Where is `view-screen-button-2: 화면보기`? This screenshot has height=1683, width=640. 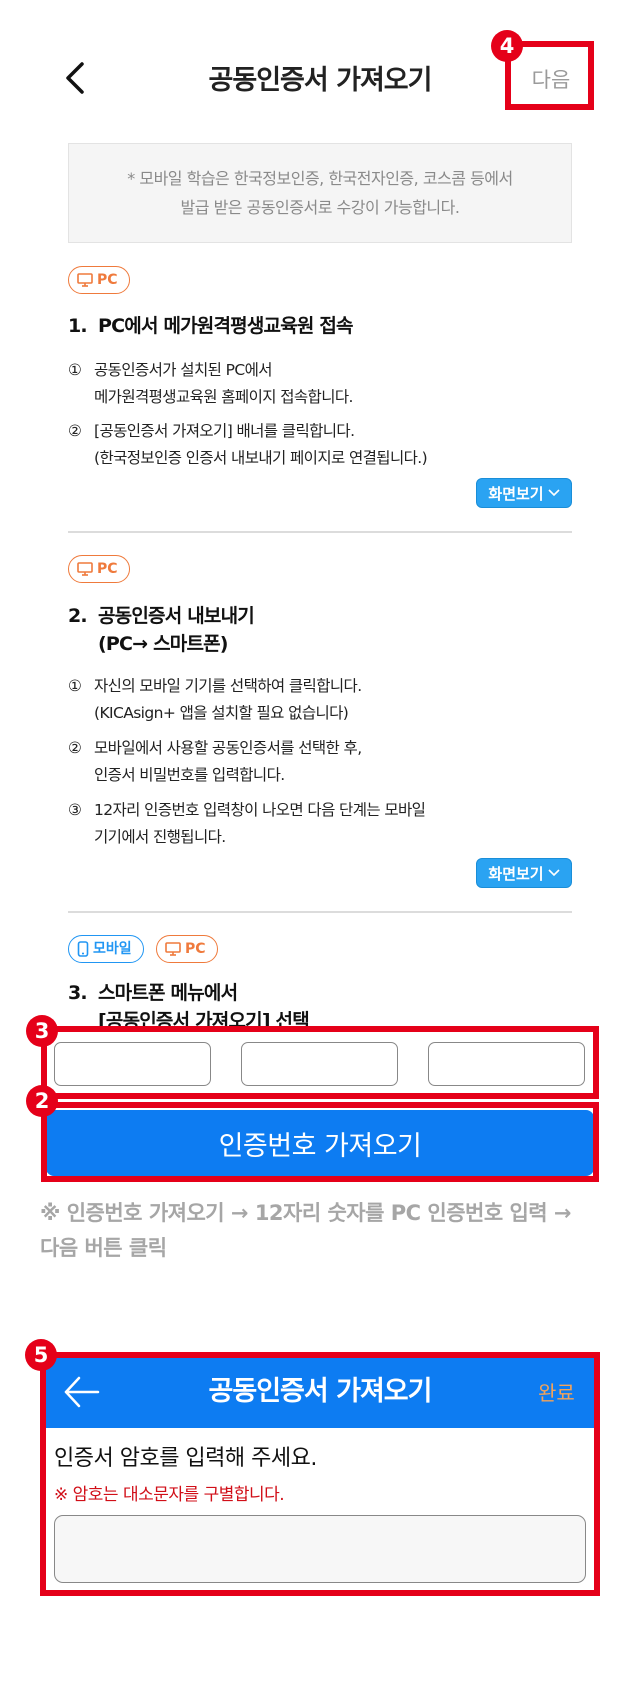 view-screen-button-2: 화면보기 is located at coordinates (524, 873).